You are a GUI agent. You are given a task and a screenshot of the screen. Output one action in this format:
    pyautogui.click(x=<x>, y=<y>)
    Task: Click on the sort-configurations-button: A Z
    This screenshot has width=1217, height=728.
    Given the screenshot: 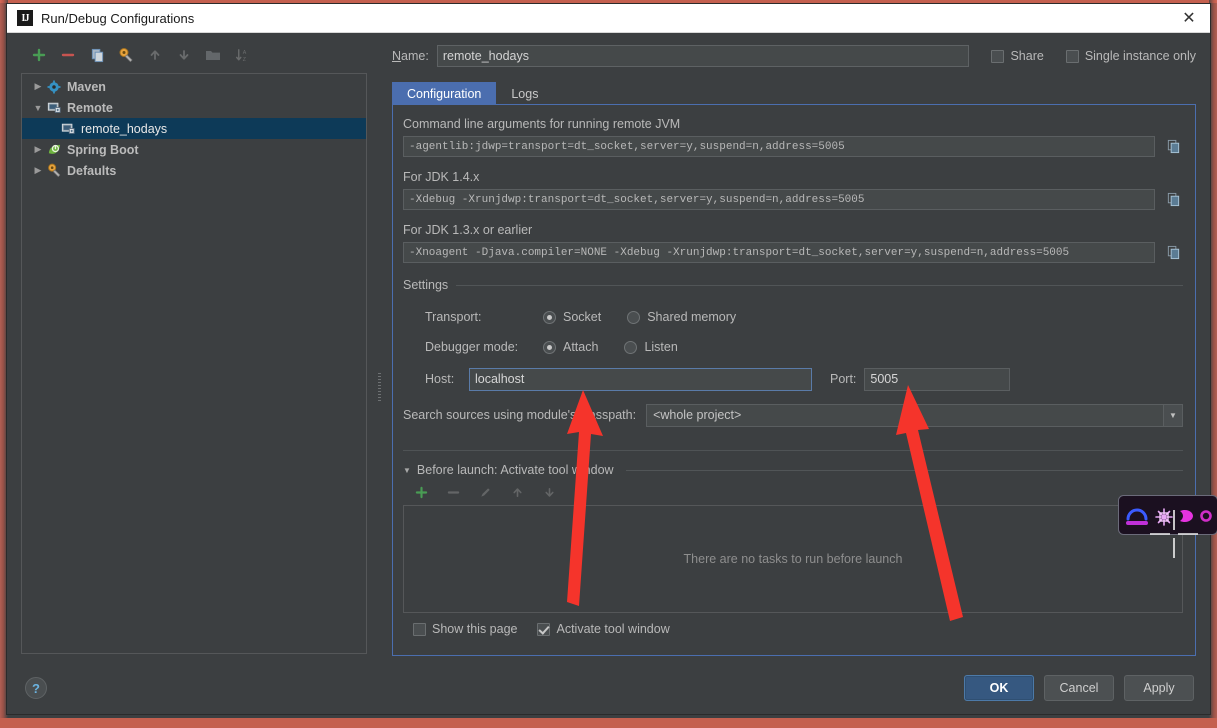 What is the action you would take?
    pyautogui.click(x=242, y=55)
    